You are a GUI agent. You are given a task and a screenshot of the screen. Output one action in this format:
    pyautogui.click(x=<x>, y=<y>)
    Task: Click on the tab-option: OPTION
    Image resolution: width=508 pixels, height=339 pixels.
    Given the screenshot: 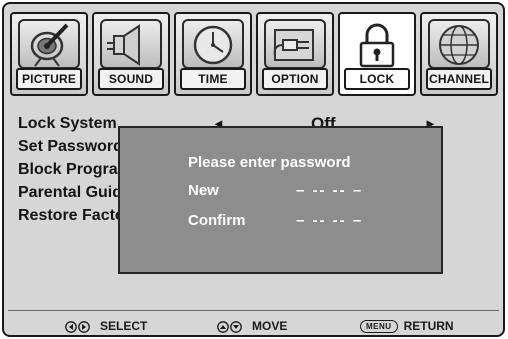 What is the action you would take?
    pyautogui.click(x=295, y=54)
    